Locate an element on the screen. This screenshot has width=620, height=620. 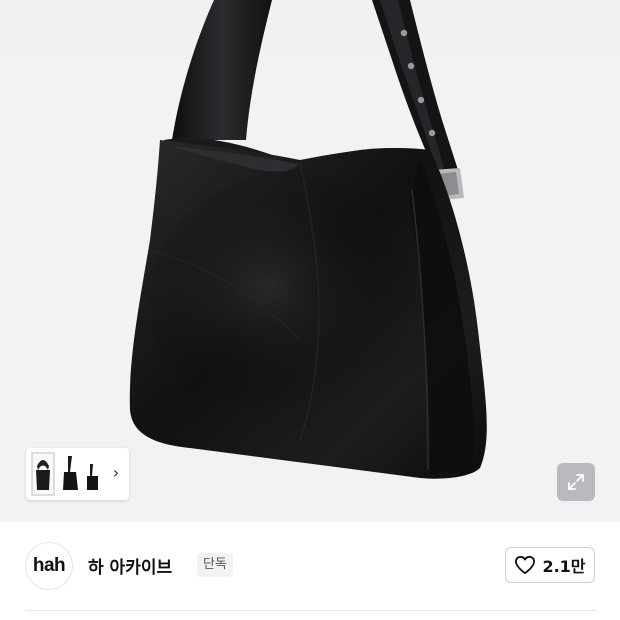
like-button: 2.1만 is located at coordinates (550, 565).